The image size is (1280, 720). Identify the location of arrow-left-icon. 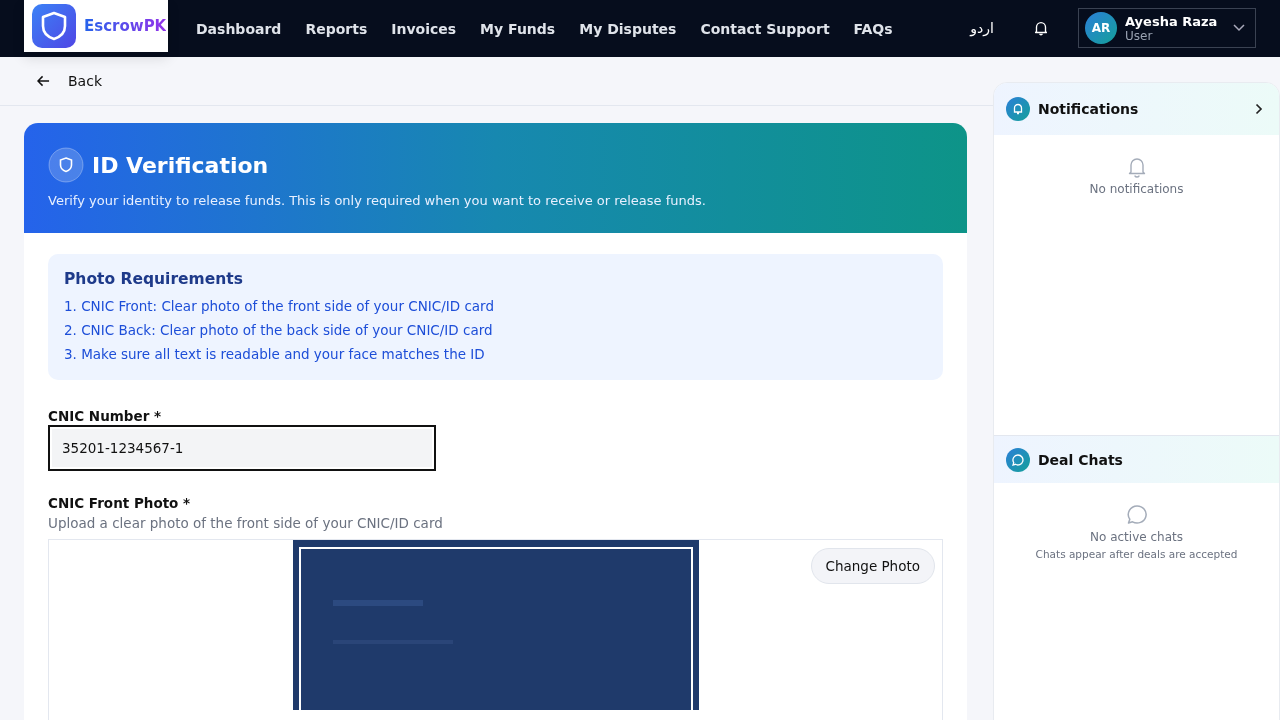
(43, 81).